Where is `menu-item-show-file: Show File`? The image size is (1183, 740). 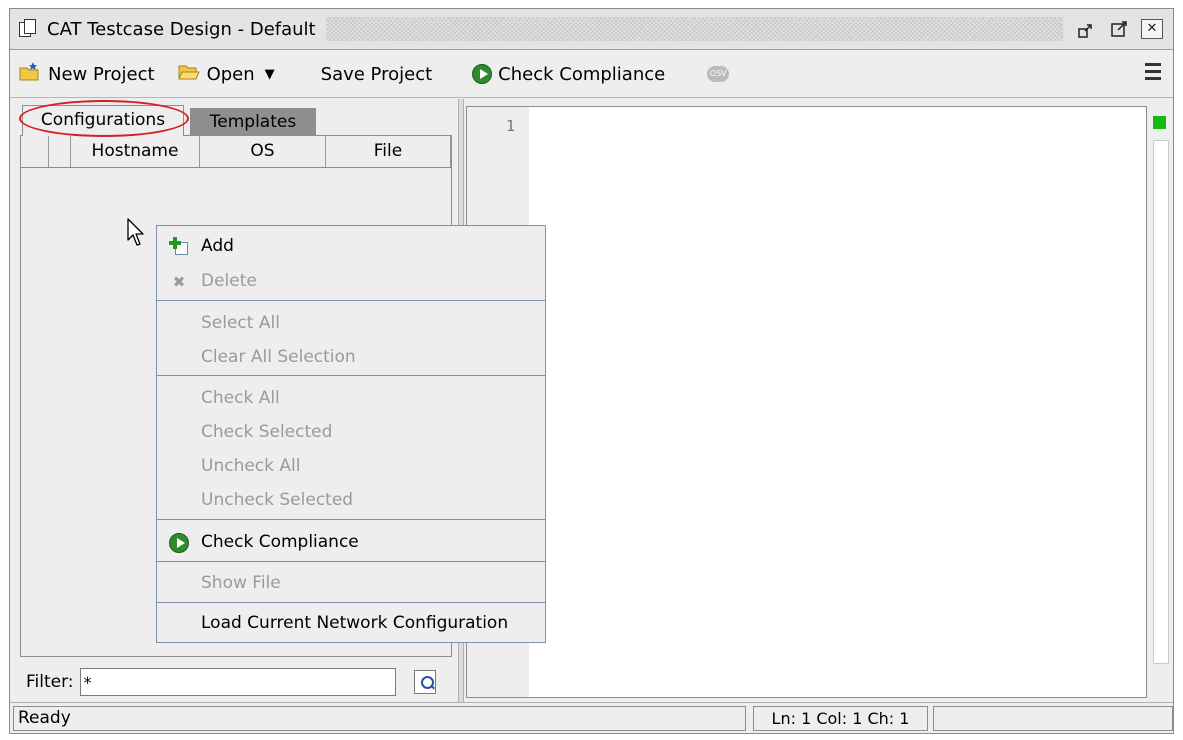 menu-item-show-file: Show File is located at coordinates (351, 583).